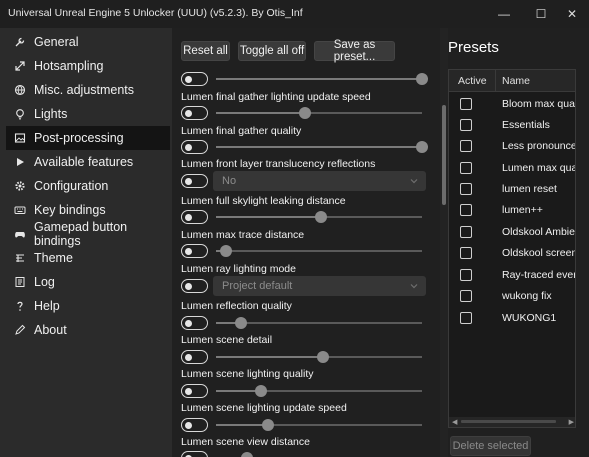 The image size is (589, 457). What do you see at coordinates (84, 162) in the screenshot?
I see `sidebar-item-label: Available features` at bounding box center [84, 162].